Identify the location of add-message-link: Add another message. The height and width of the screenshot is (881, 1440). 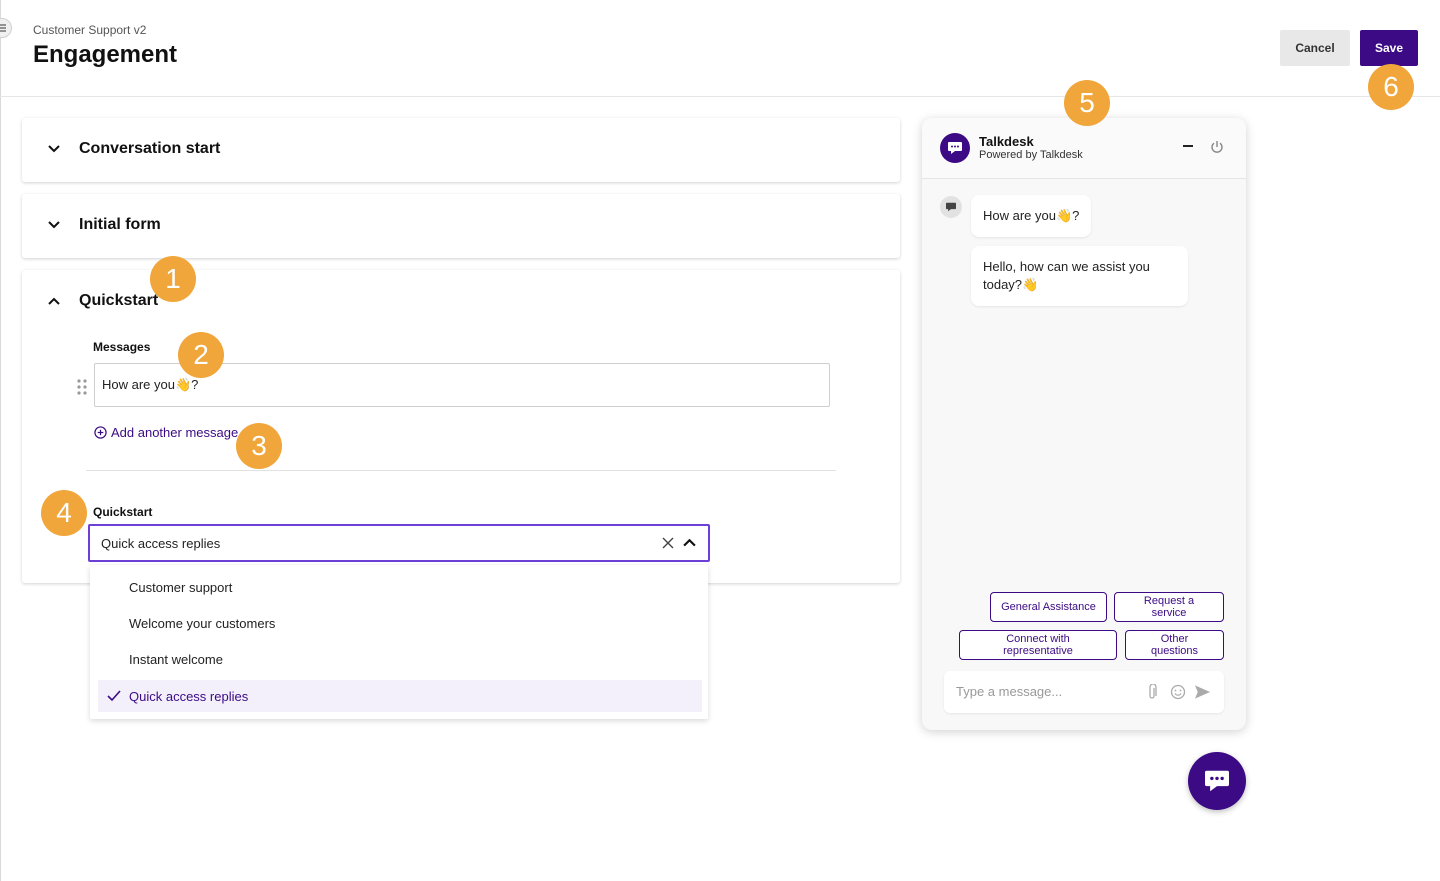
(166, 432).